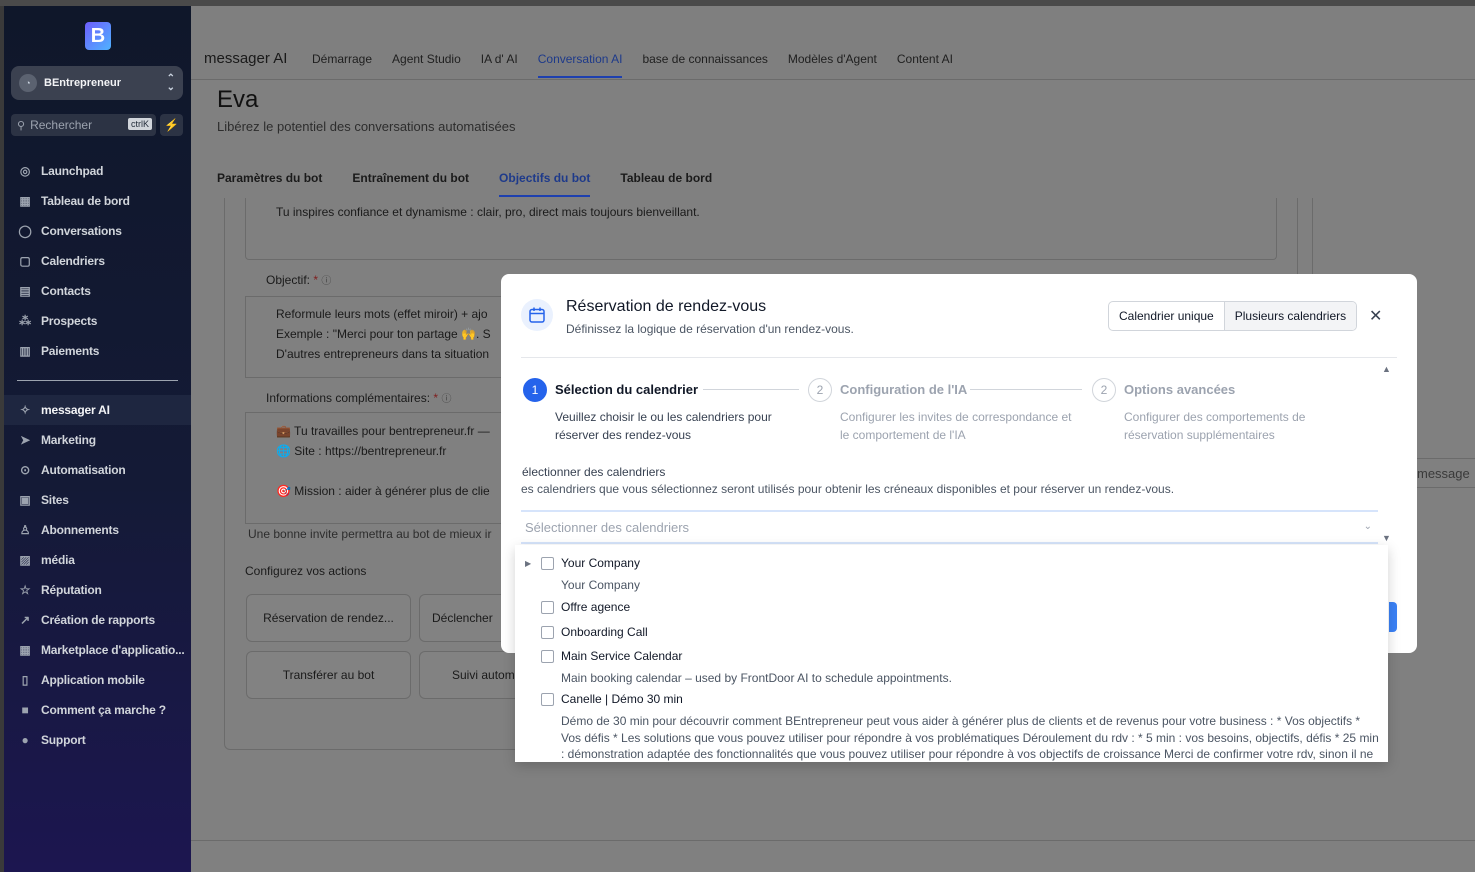 This screenshot has height=872, width=1475. I want to click on star-icon: ☆, so click(25, 590).